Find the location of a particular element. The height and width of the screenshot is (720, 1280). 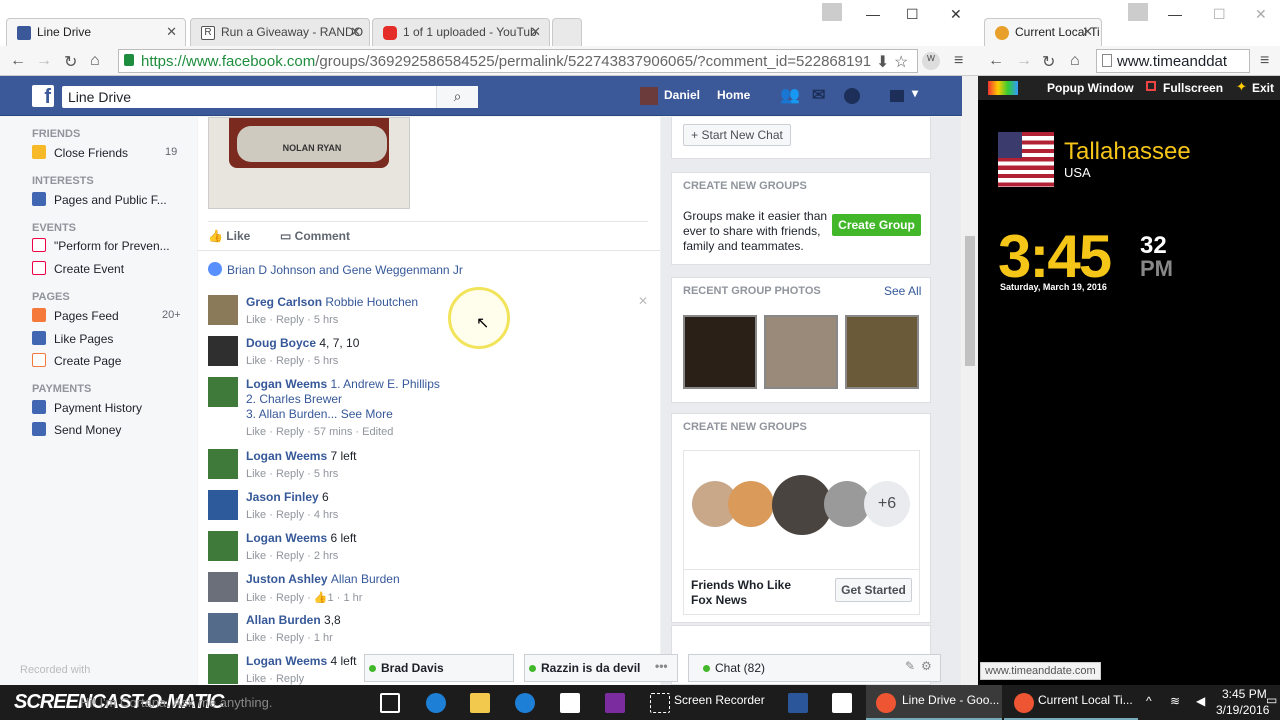

comment-actions: Like · Reply · 2 hrs is located at coordinates (292, 556).